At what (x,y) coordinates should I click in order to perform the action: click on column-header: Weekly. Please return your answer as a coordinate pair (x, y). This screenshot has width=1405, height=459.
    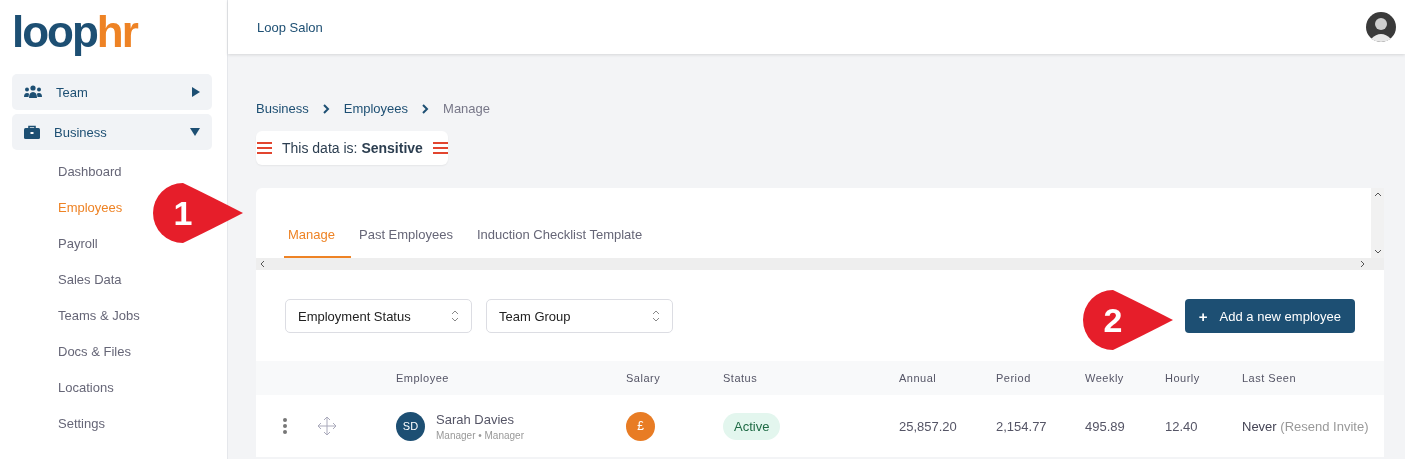
    Looking at the image, I should click on (1105, 378).